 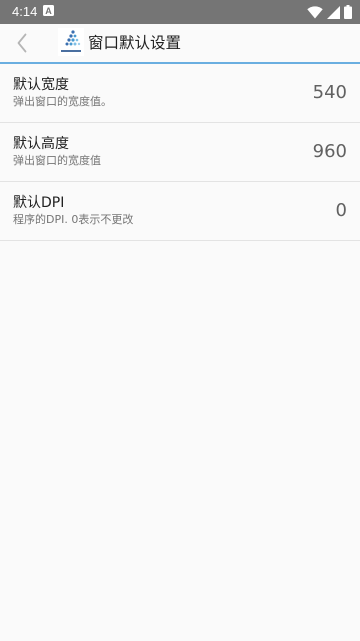 What do you see at coordinates (73, 219) in the screenshot?
I see `setting-summary: 程序的DPI. 0表示不更改` at bounding box center [73, 219].